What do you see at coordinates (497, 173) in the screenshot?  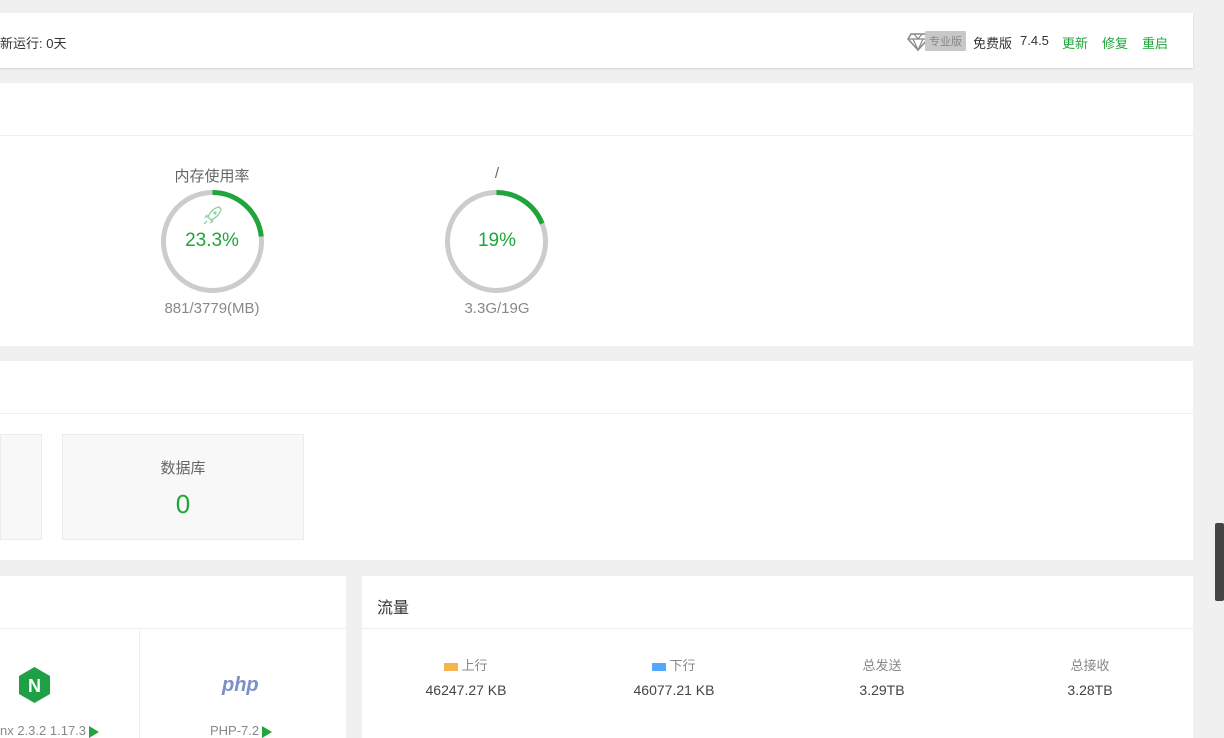 I see `disk-gauge-title: /` at bounding box center [497, 173].